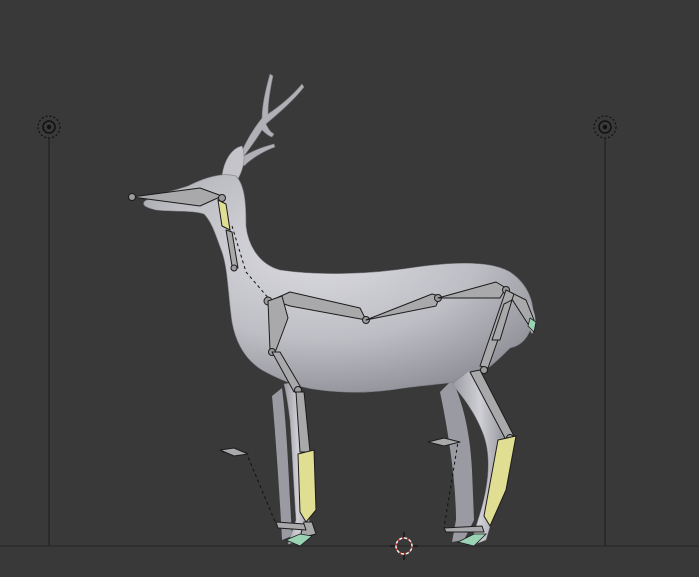 This screenshot has width=699, height=577. Describe the element at coordinates (307, 486) in the screenshot. I see `bone-front-cannon-selected` at that location.